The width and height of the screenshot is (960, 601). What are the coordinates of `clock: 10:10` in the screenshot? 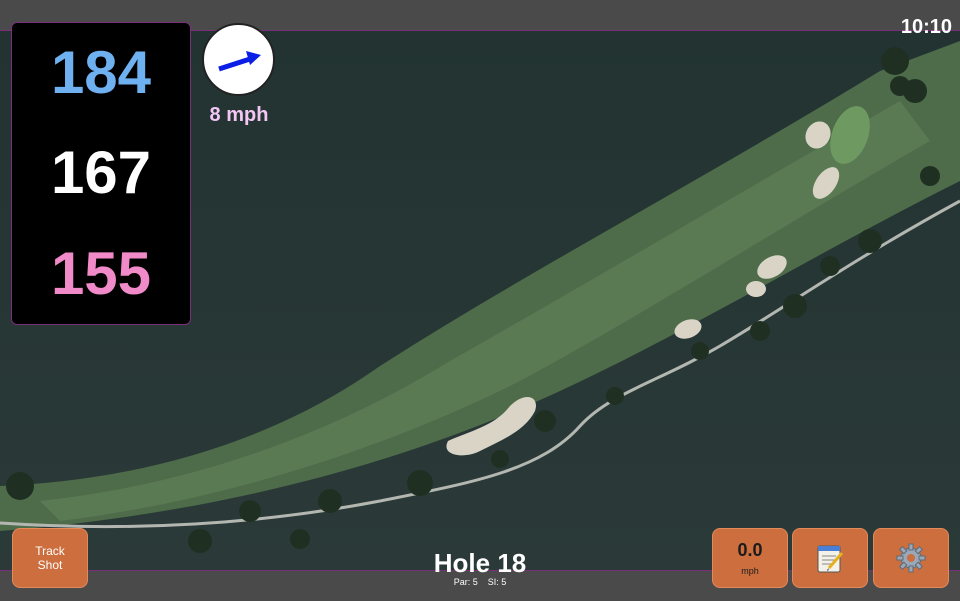 It's located at (926, 27).